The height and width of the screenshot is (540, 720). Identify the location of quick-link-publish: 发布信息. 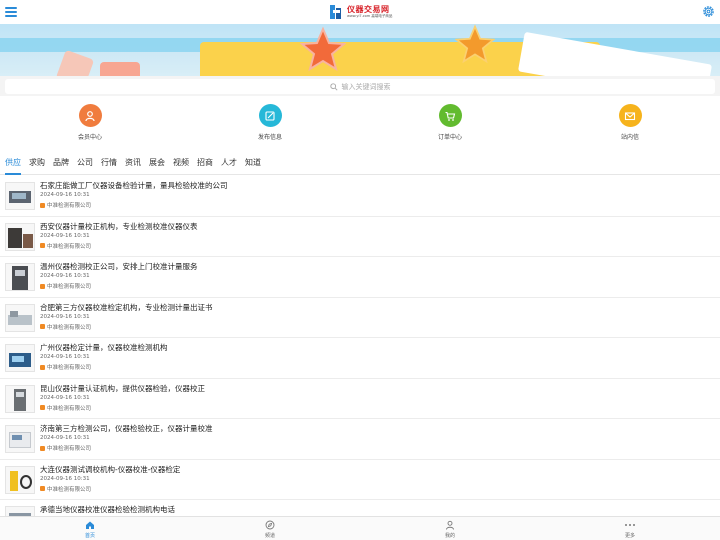
(270, 123).